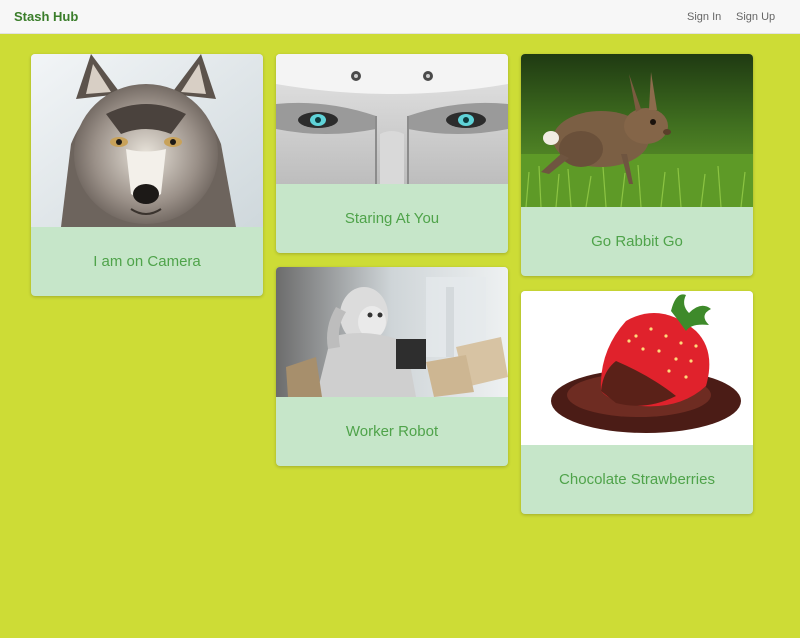 The width and height of the screenshot is (800, 638). I want to click on card-caption: Go Rabbit Go, so click(637, 241).